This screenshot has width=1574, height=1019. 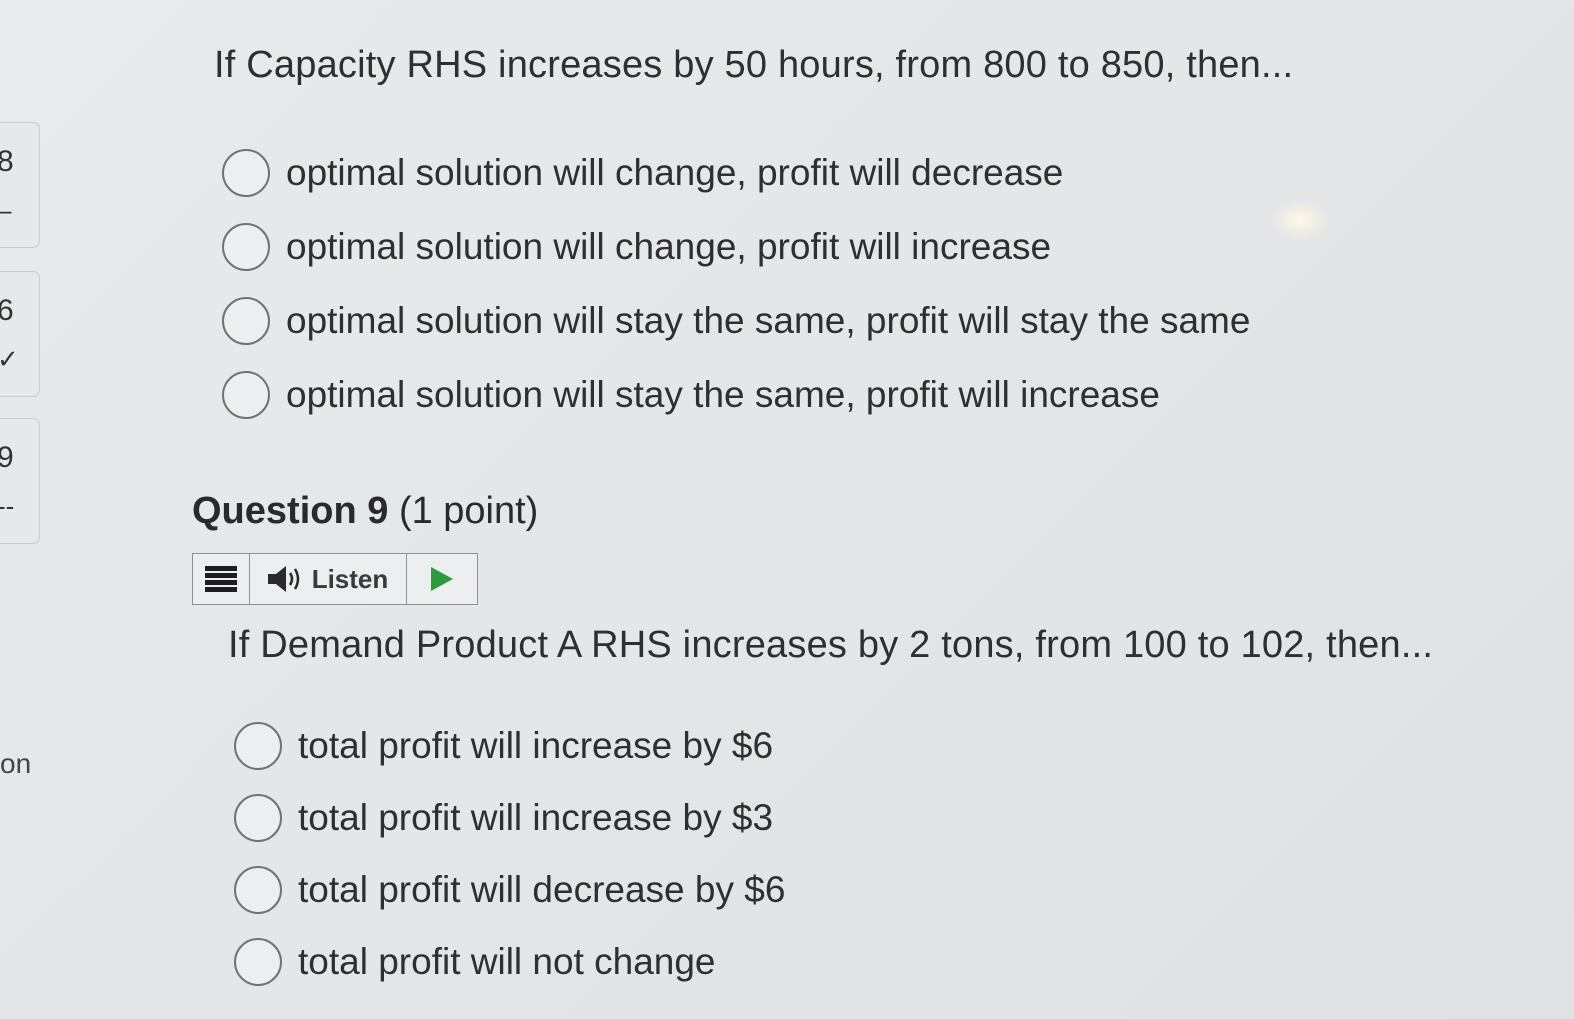 What do you see at coordinates (350, 578) in the screenshot?
I see `listen-label: Listen` at bounding box center [350, 578].